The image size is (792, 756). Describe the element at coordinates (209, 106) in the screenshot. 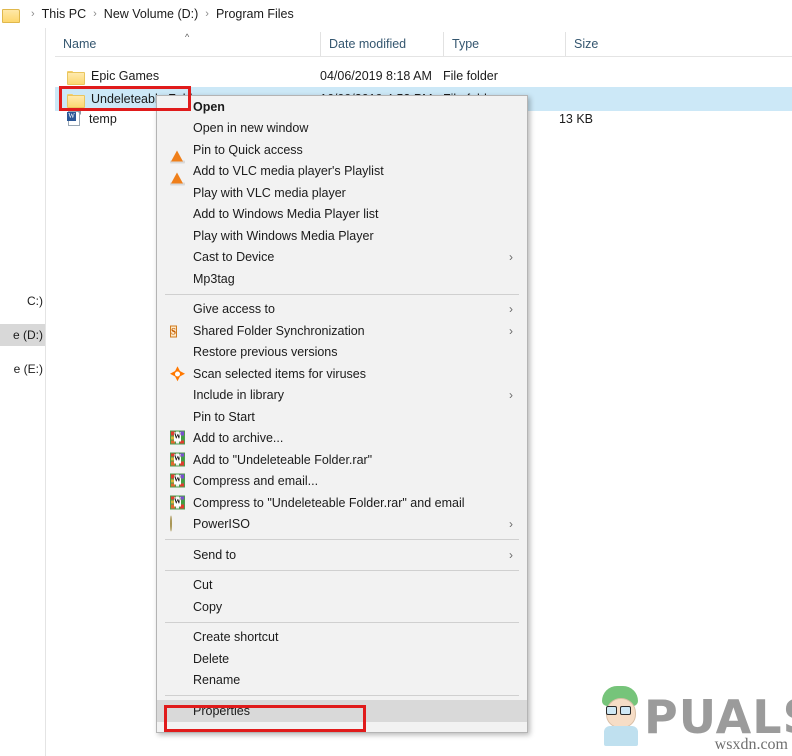

I see `context-menu-item-label: Open` at that location.